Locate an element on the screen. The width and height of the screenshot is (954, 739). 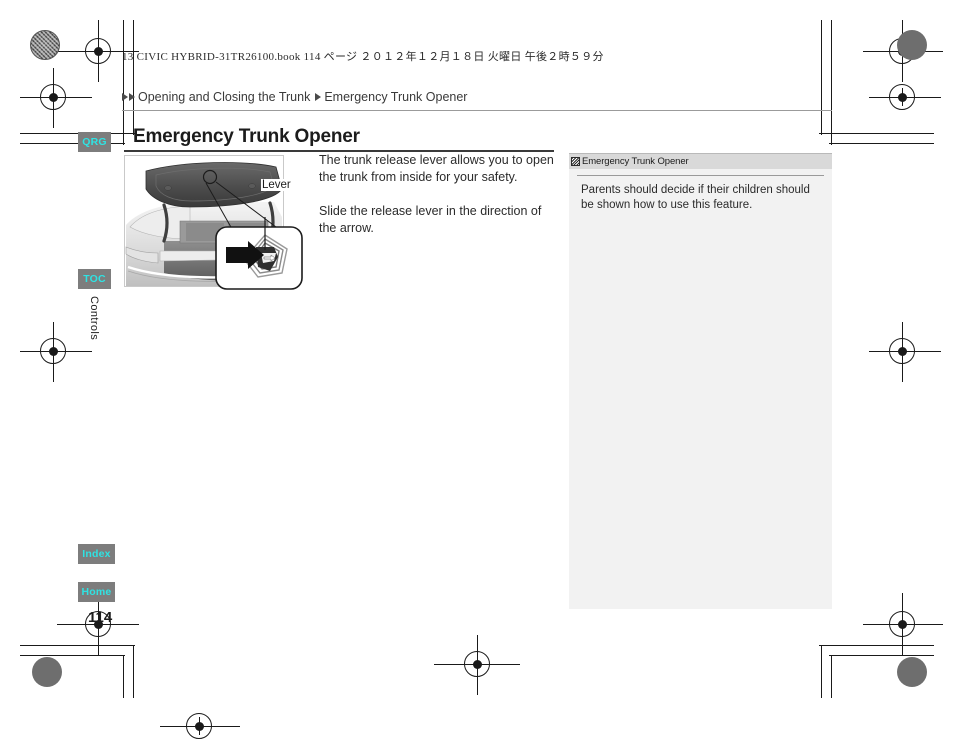
sidebar-item-label: Home is located at coordinates (96, 592).